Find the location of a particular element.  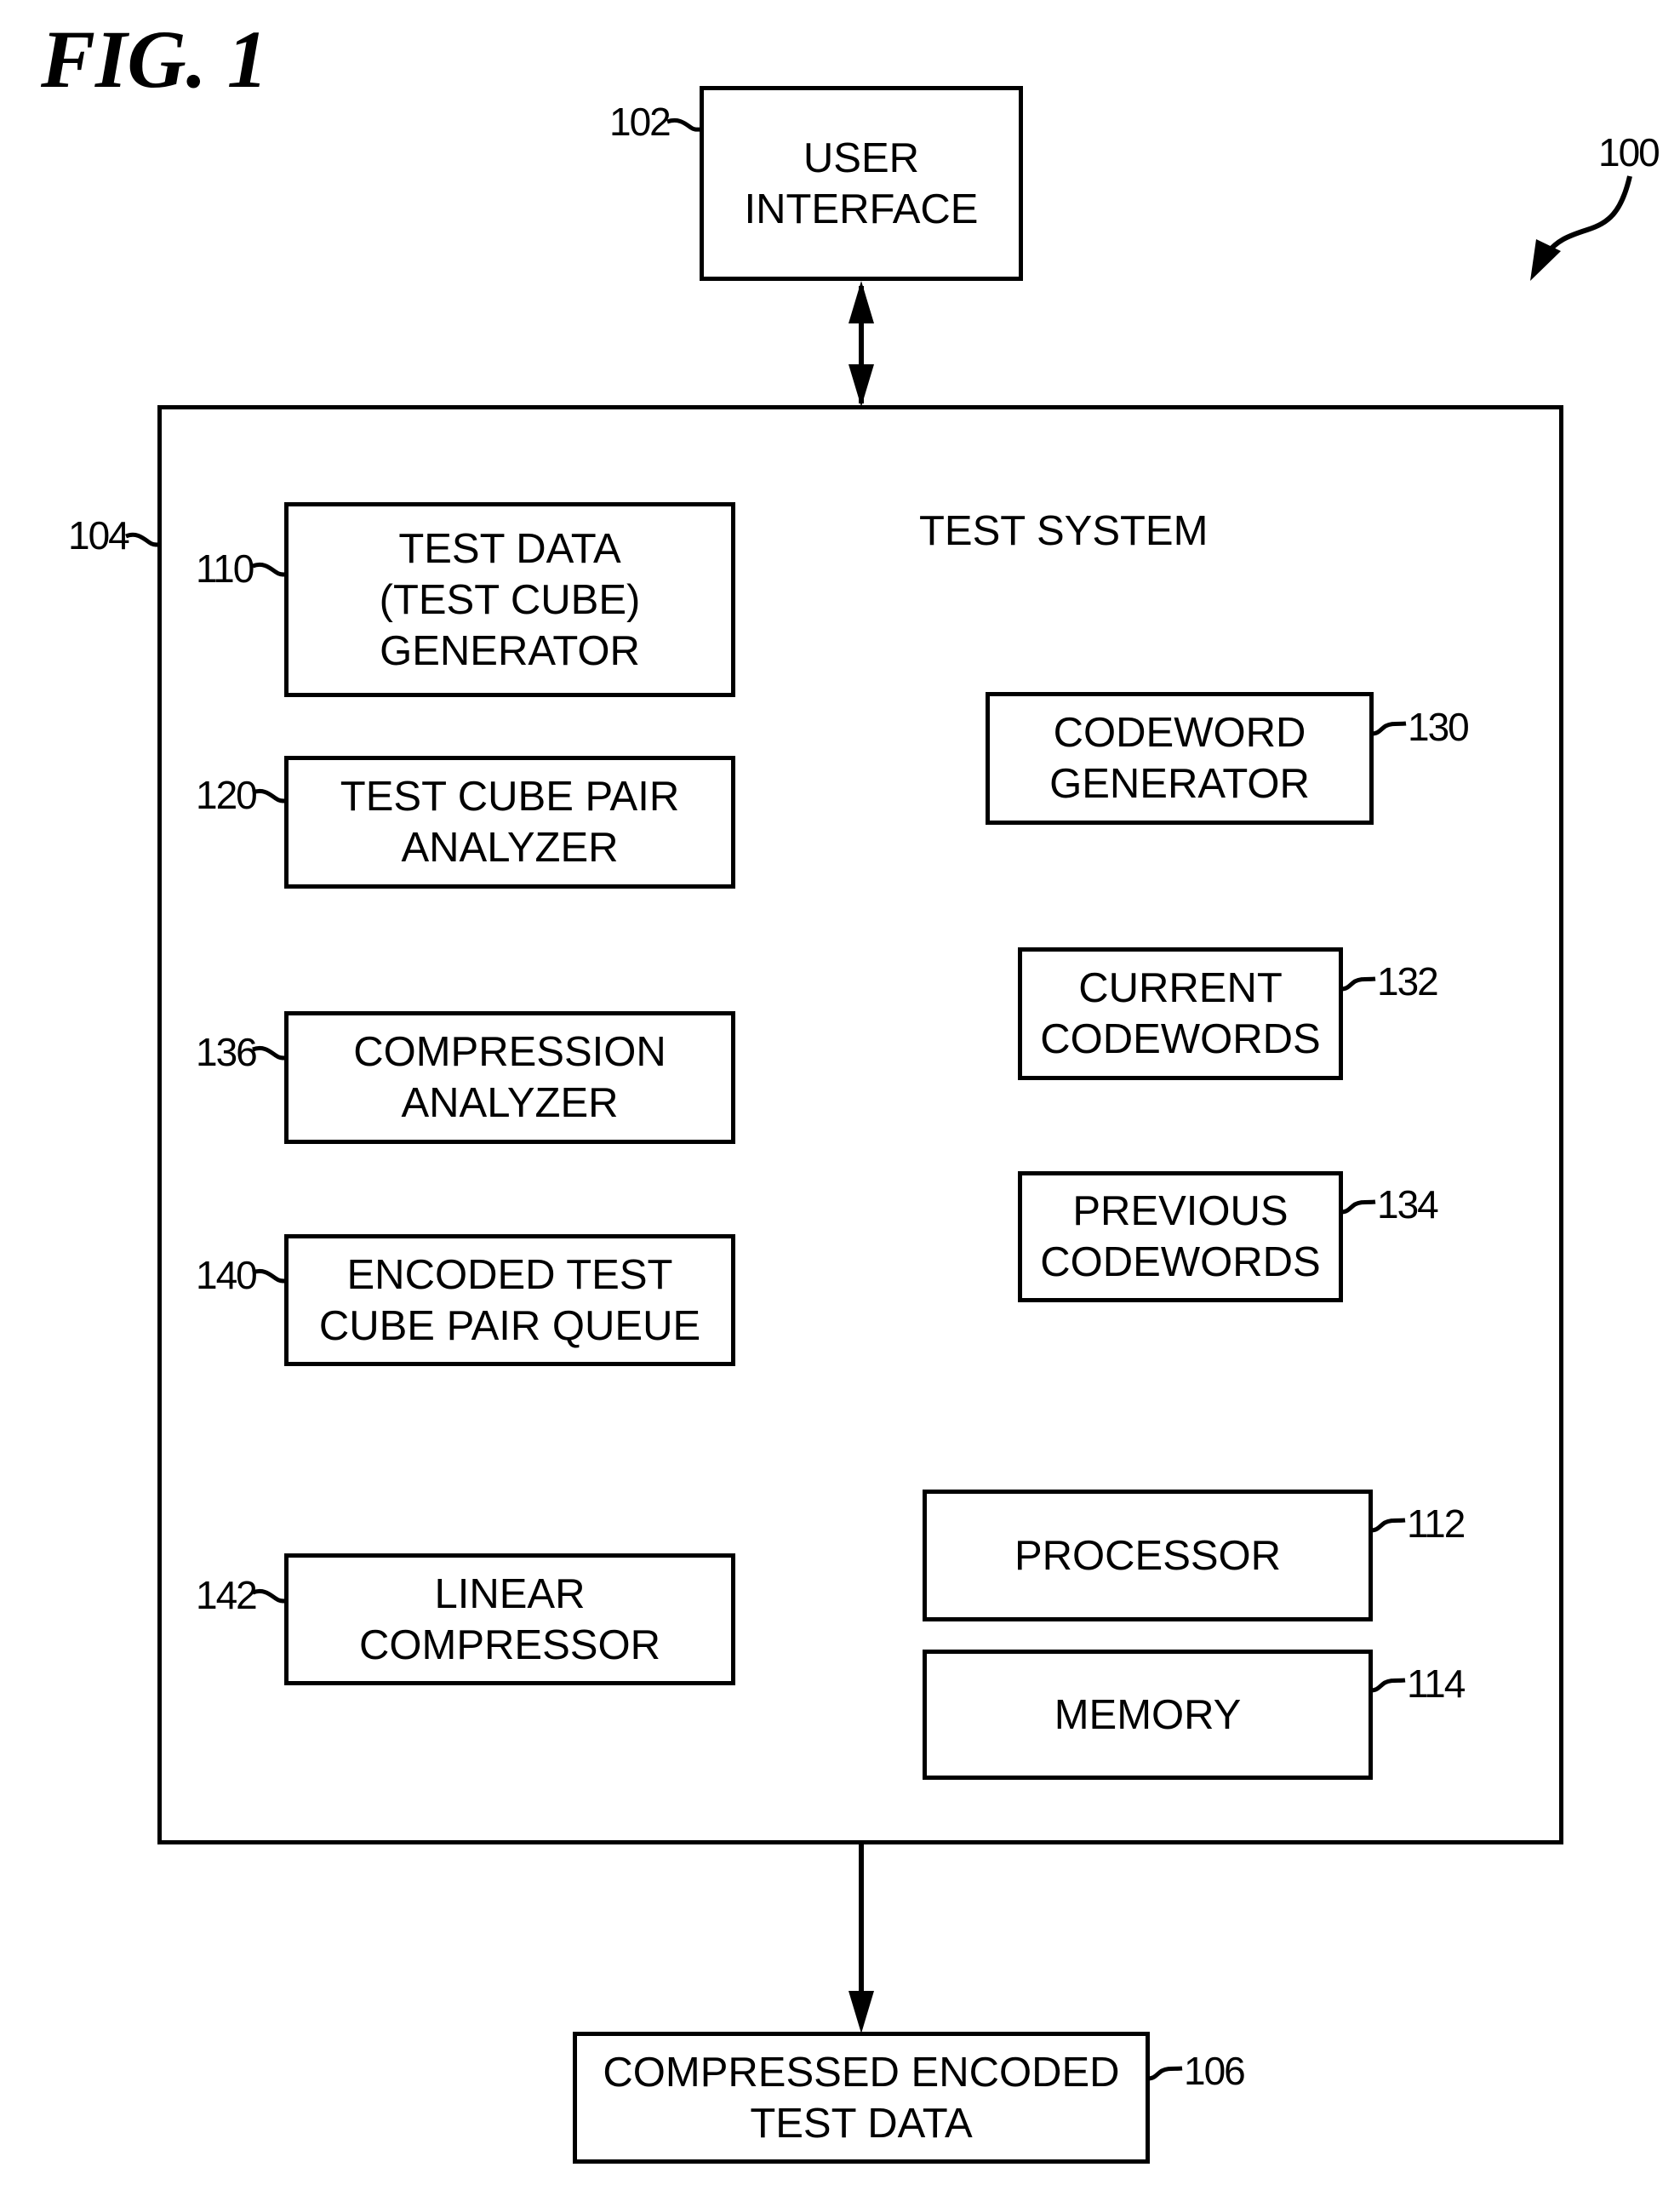

memory-block: MEMORY is located at coordinates (1148, 1715).